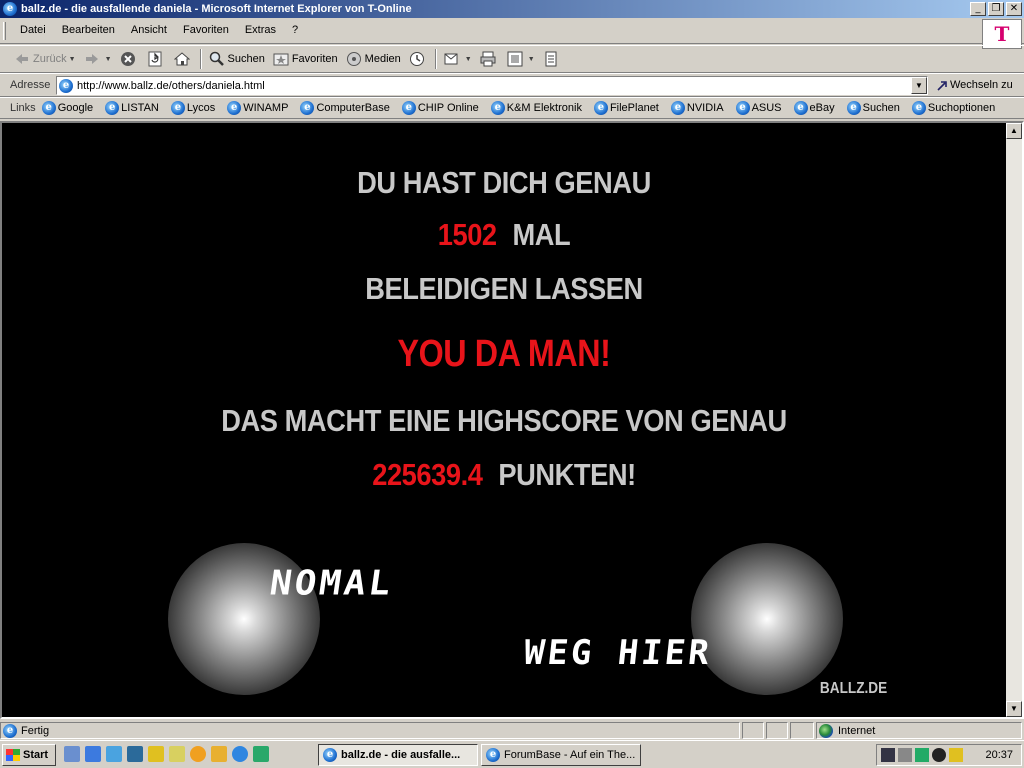 The image size is (1024, 768). What do you see at coordinates (974, 85) in the screenshot?
I see `go-button: Wechseln zu` at bounding box center [974, 85].